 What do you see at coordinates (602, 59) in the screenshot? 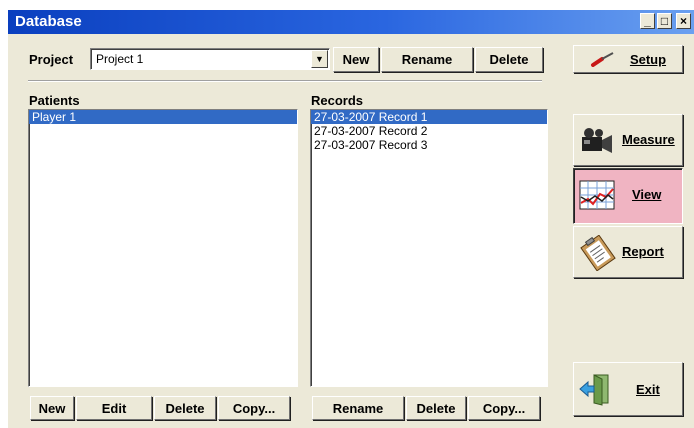
I see `screwdriver-icon` at bounding box center [602, 59].